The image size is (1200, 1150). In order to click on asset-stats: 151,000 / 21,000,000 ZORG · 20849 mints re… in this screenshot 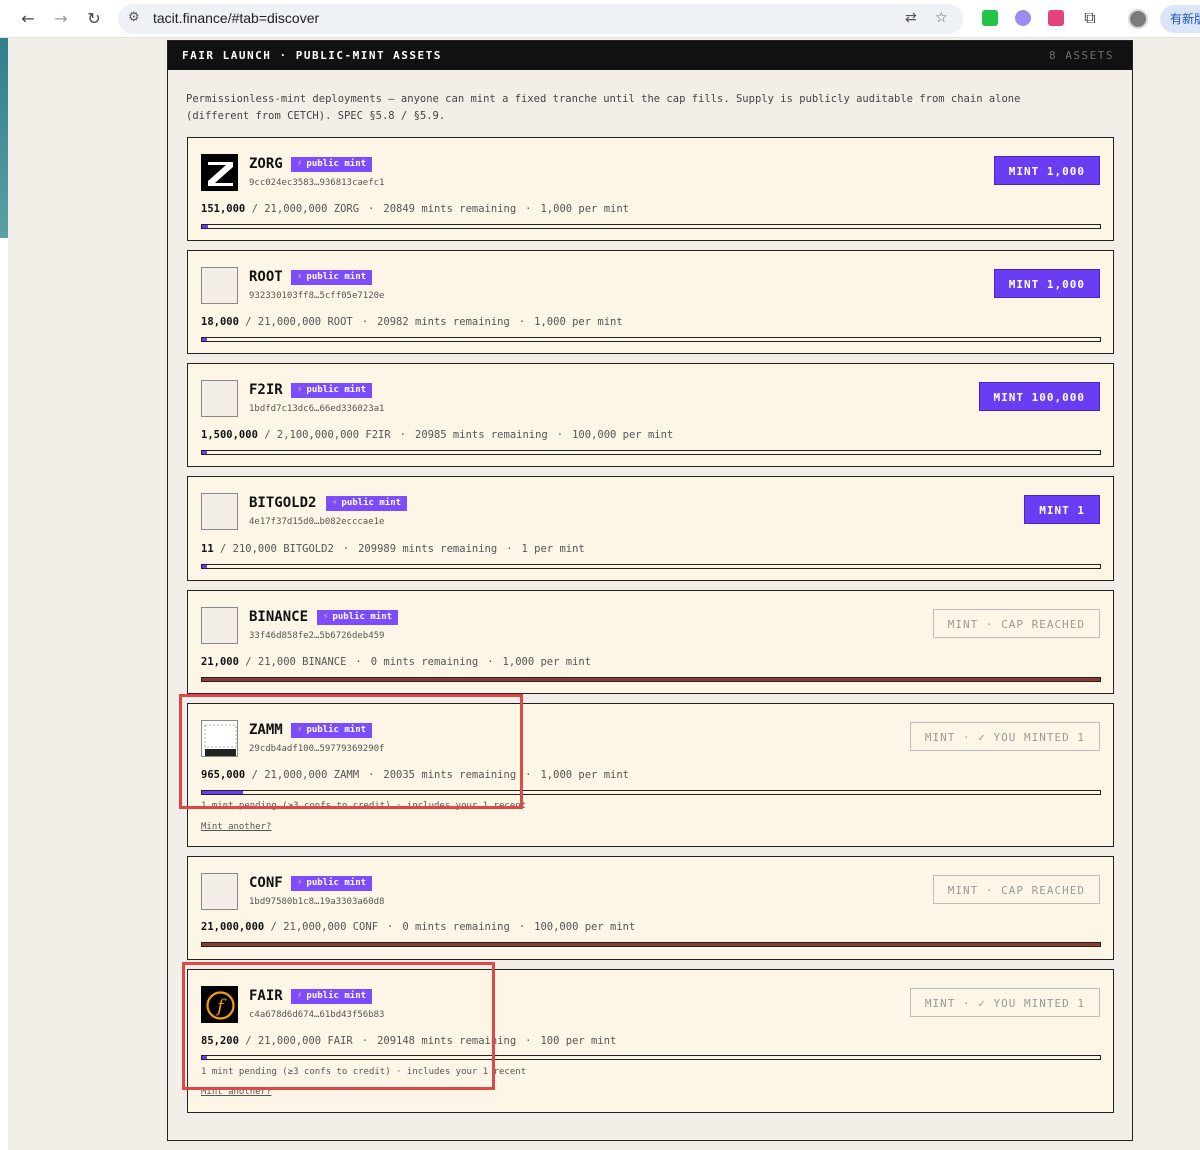, I will do `click(415, 209)`.